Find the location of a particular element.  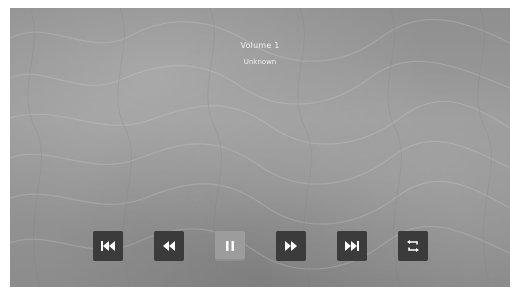

skip-next-icon is located at coordinates (352, 246).